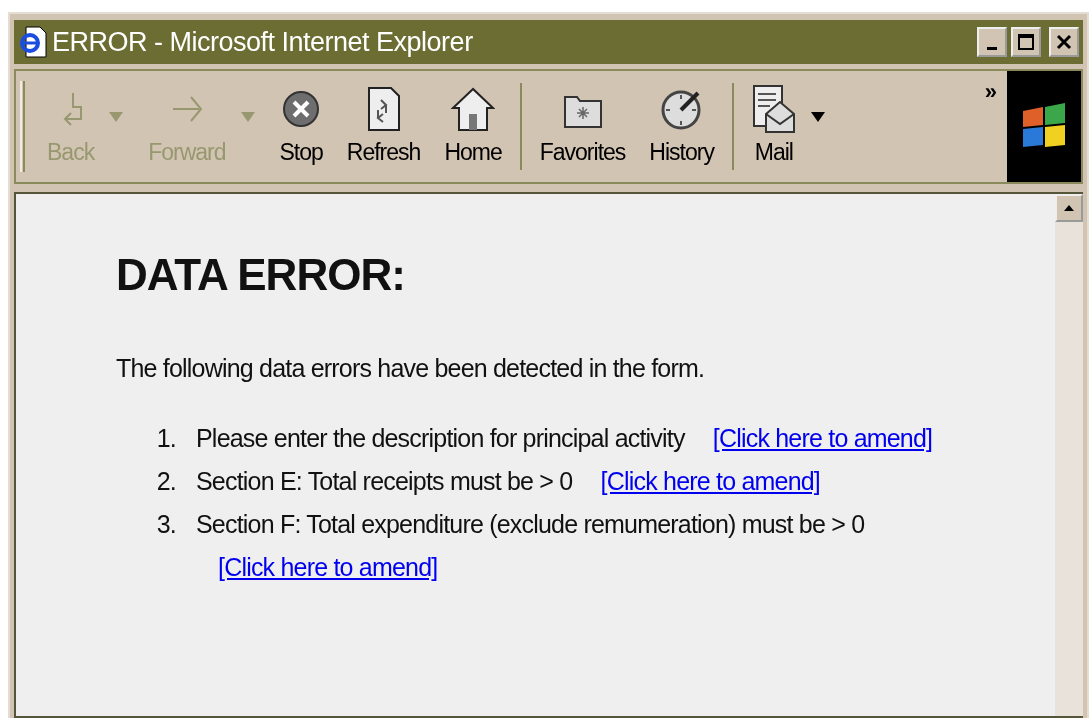 The width and height of the screenshot is (1089, 718). Describe the element at coordinates (166, 525) in the screenshot. I see `list-number: 3.` at that location.